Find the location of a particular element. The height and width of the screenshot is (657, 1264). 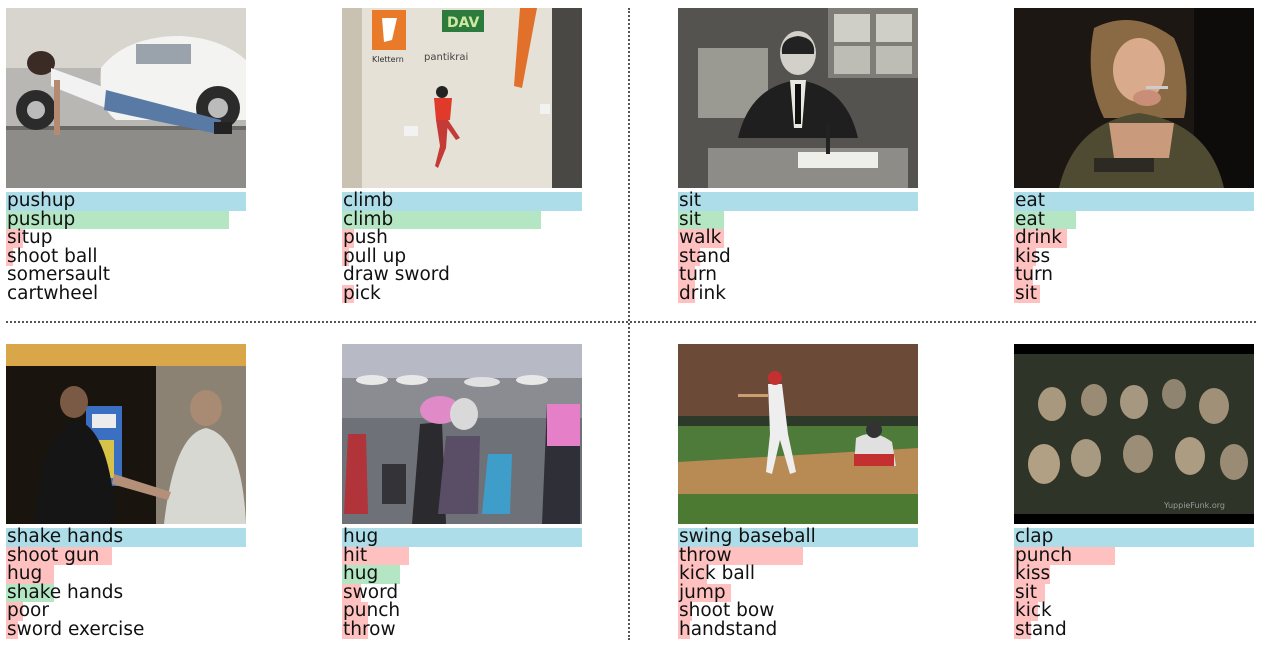

ground-truth-row: pushup is located at coordinates (126, 200).